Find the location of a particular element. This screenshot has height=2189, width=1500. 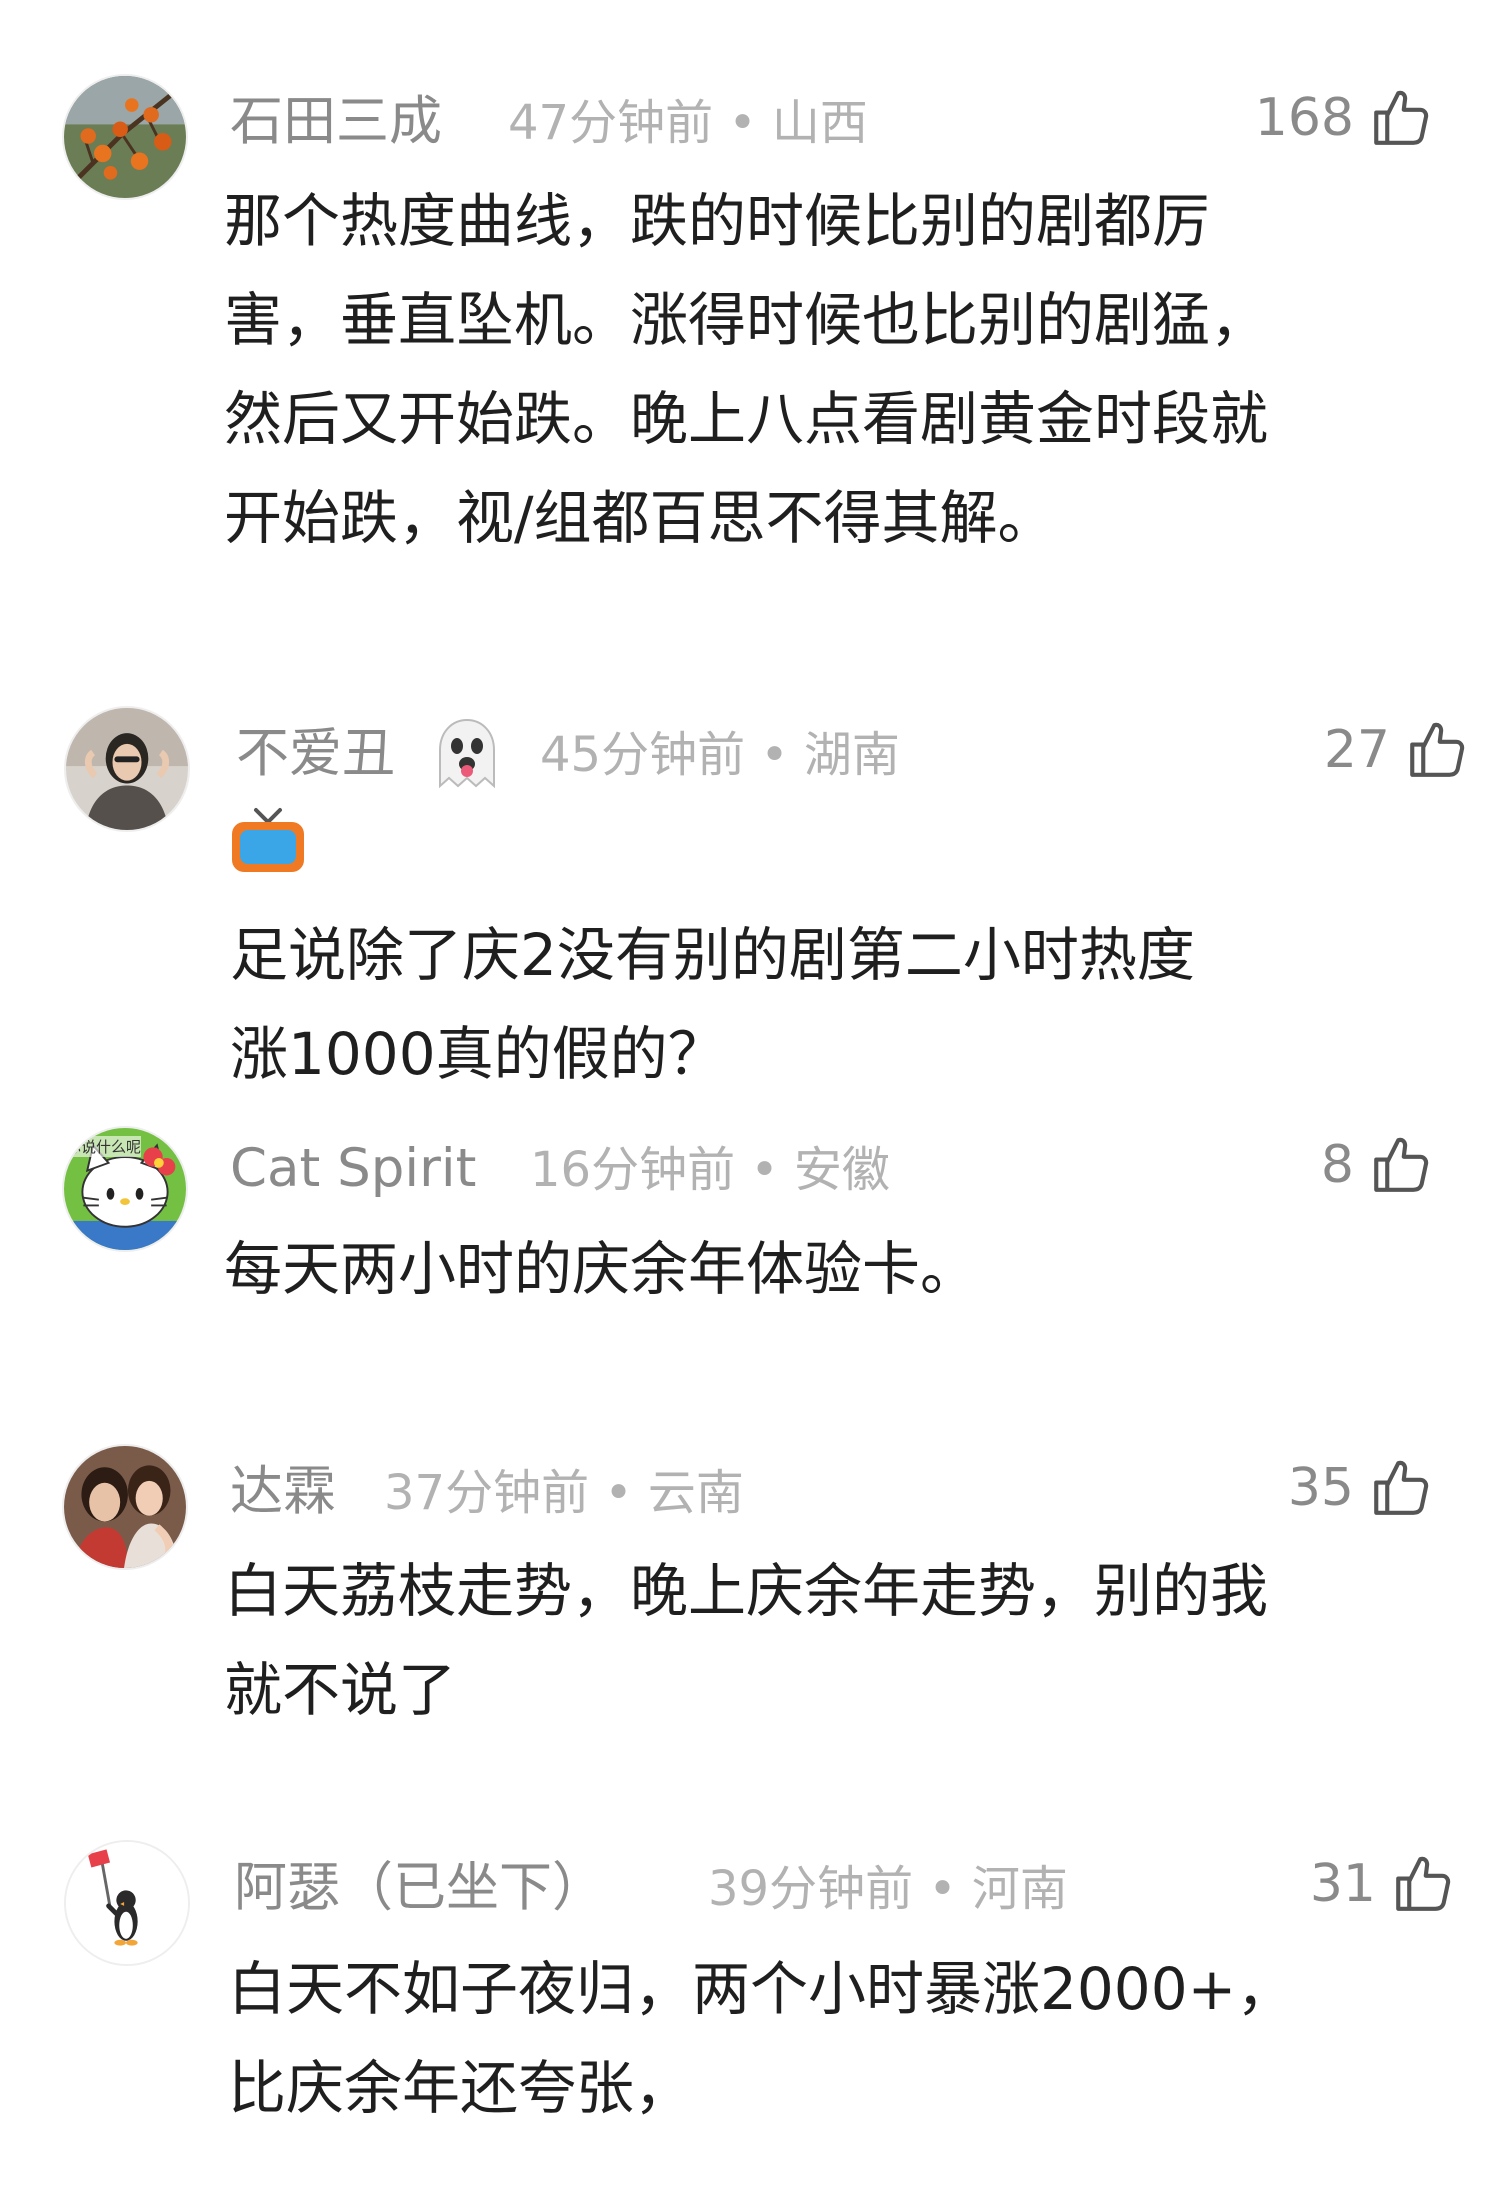

like-count: 35 is located at coordinates (1320, 1488).